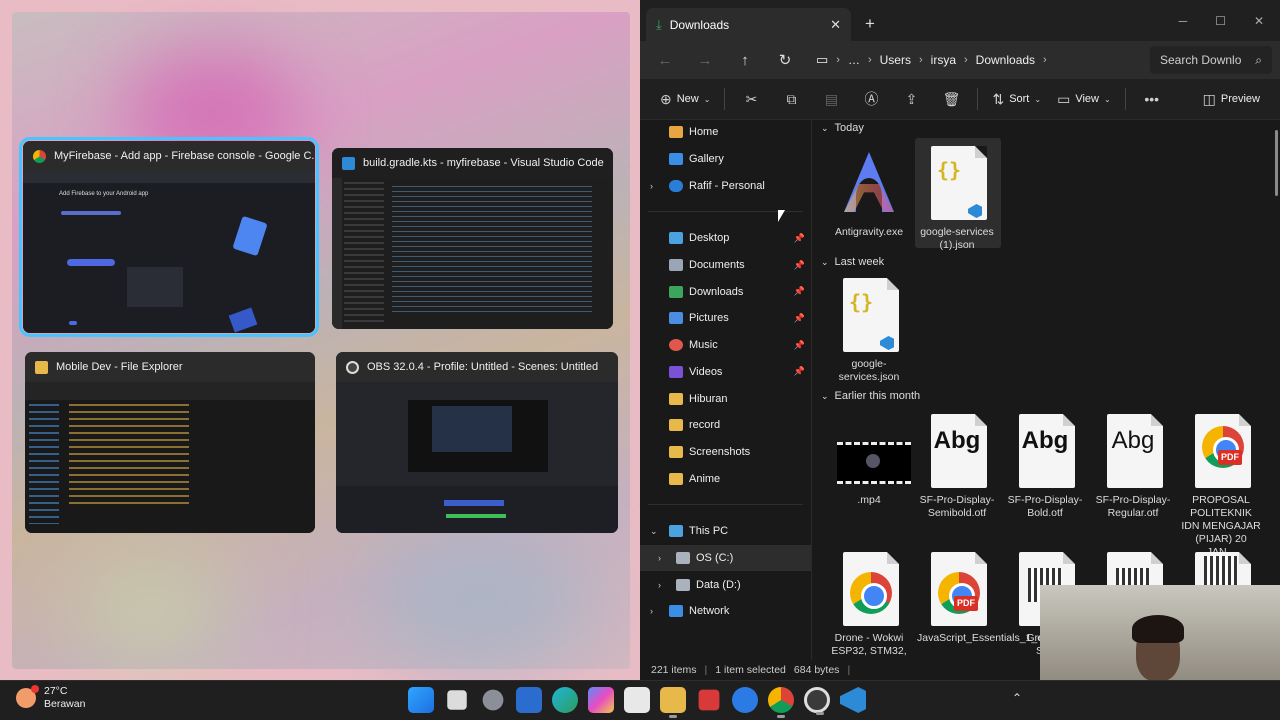 This screenshot has height=720, width=1280. Describe the element at coordinates (869, 370) in the screenshot. I see `file-name: google-services.json` at that location.